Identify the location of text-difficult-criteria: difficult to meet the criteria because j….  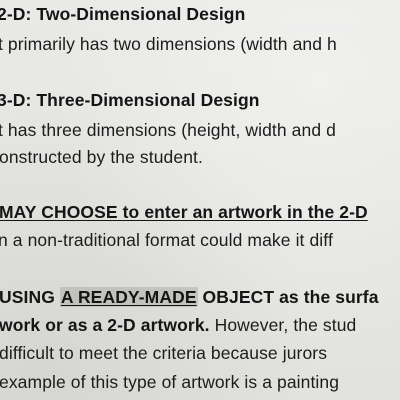
(164, 353).